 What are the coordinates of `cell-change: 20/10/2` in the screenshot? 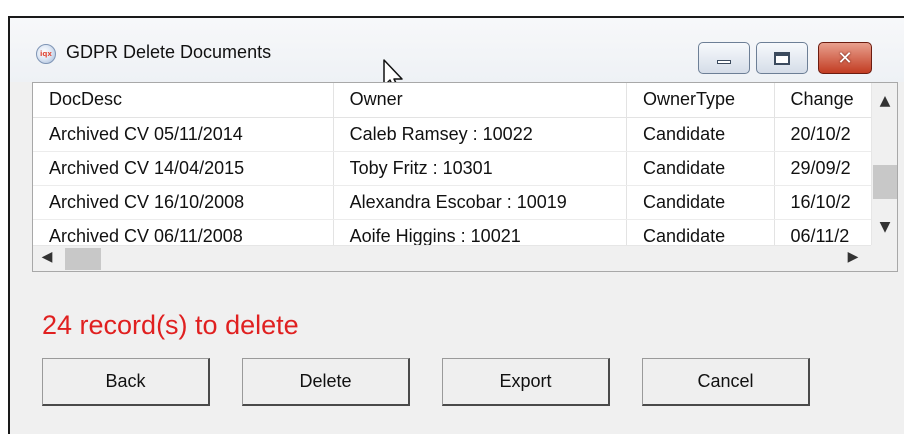 It's located at (823, 134).